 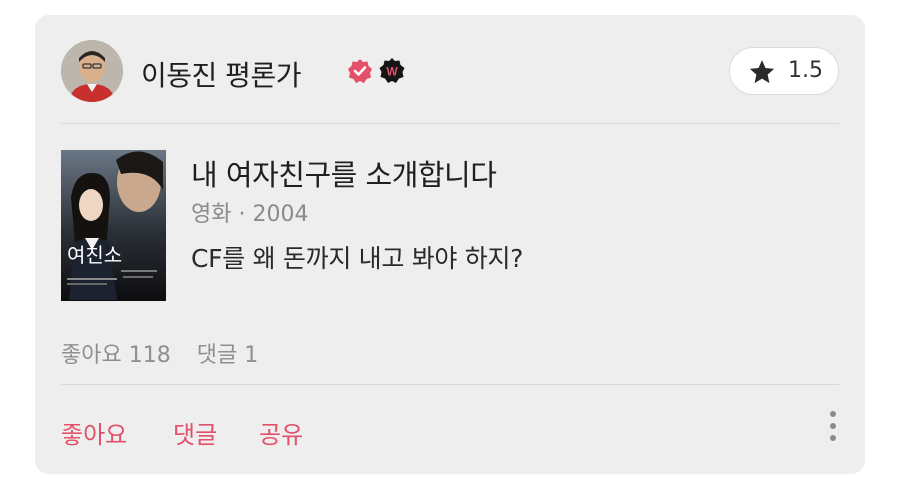 I want to click on watcha-w-badge-icon: W, so click(x=392, y=70).